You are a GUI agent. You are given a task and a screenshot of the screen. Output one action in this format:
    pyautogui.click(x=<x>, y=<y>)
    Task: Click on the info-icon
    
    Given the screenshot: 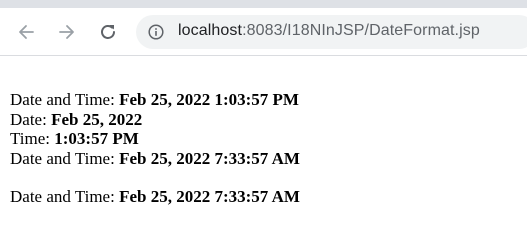 What is the action you would take?
    pyautogui.click(x=156, y=32)
    